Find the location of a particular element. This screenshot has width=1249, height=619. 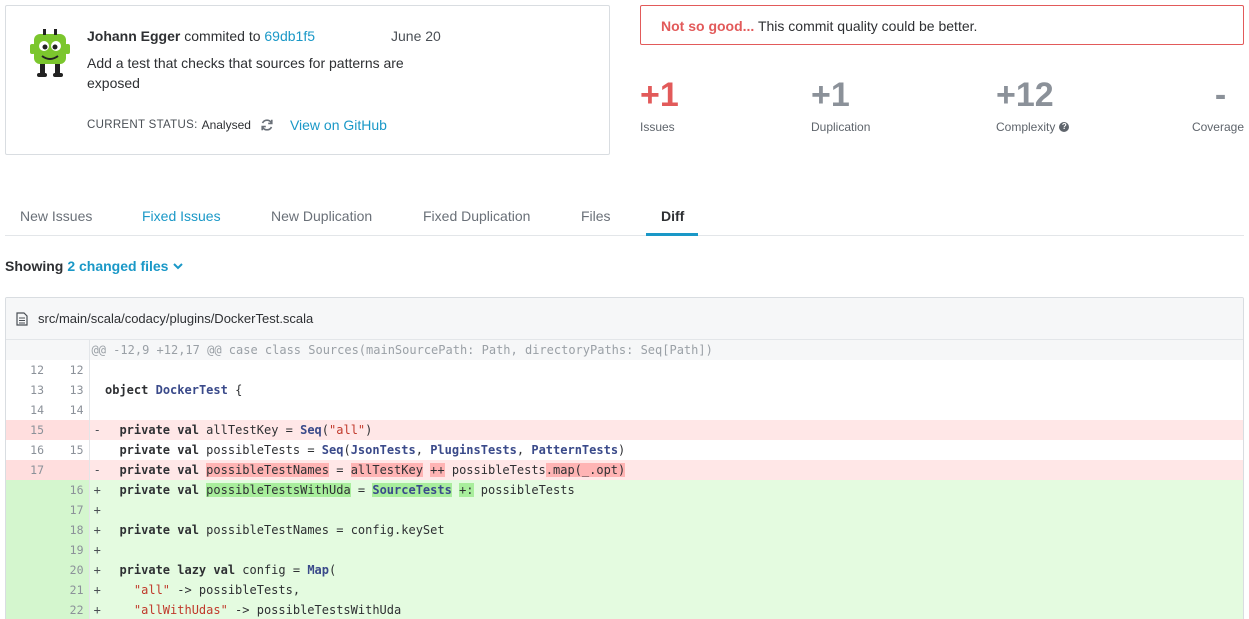

metric-duplication: +1 Duplication is located at coordinates (840, 105).